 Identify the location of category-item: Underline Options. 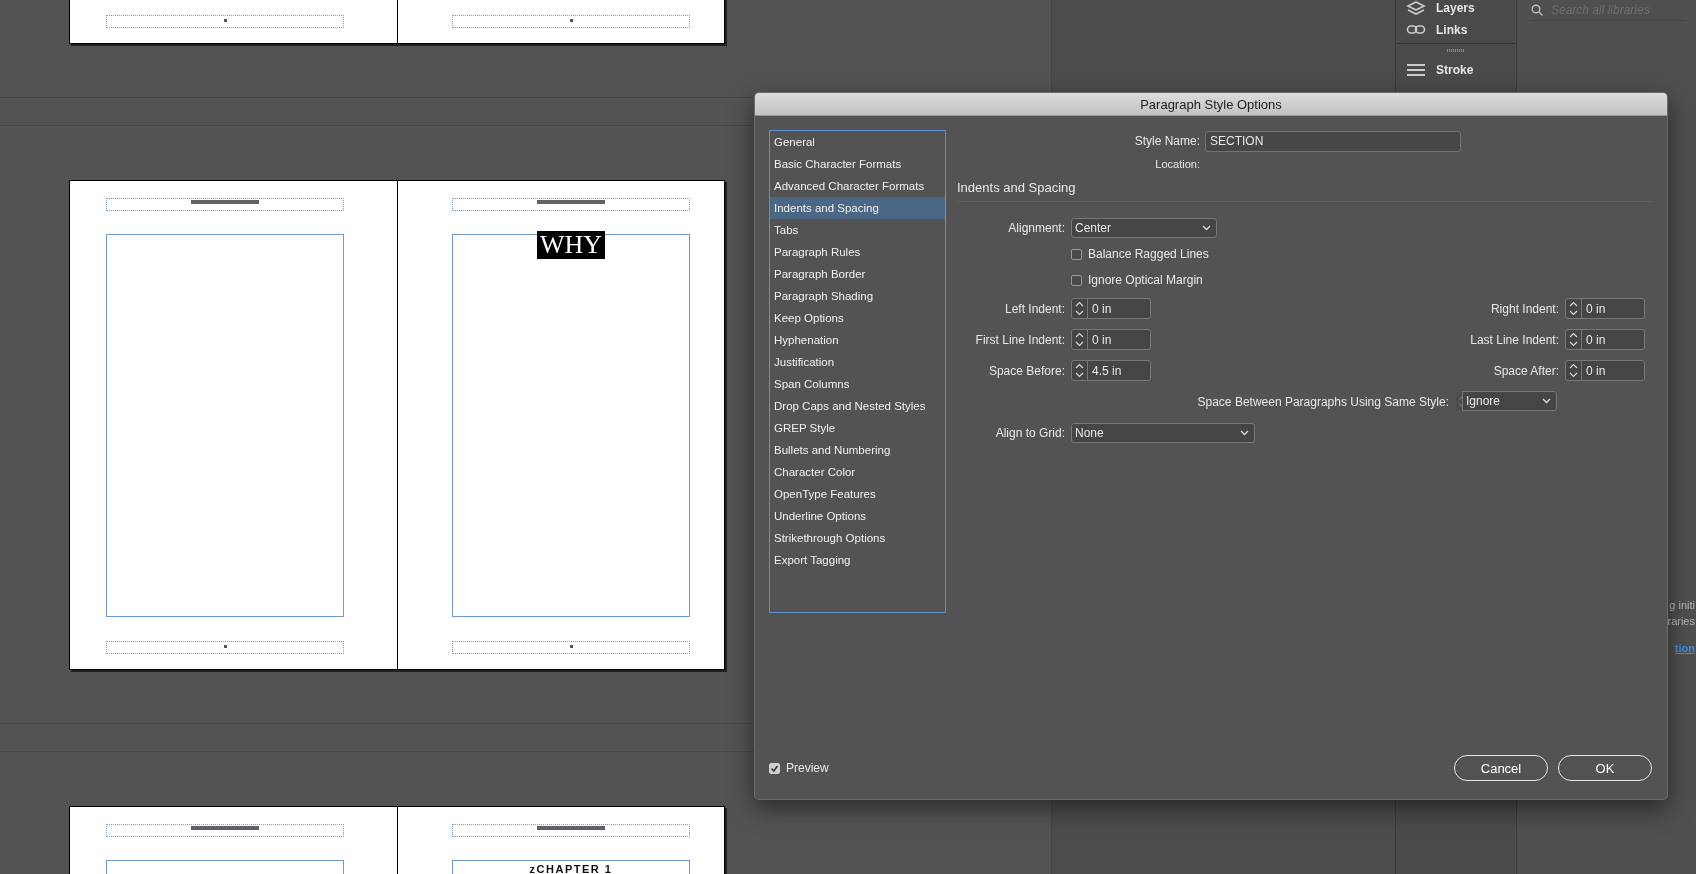
(857, 516).